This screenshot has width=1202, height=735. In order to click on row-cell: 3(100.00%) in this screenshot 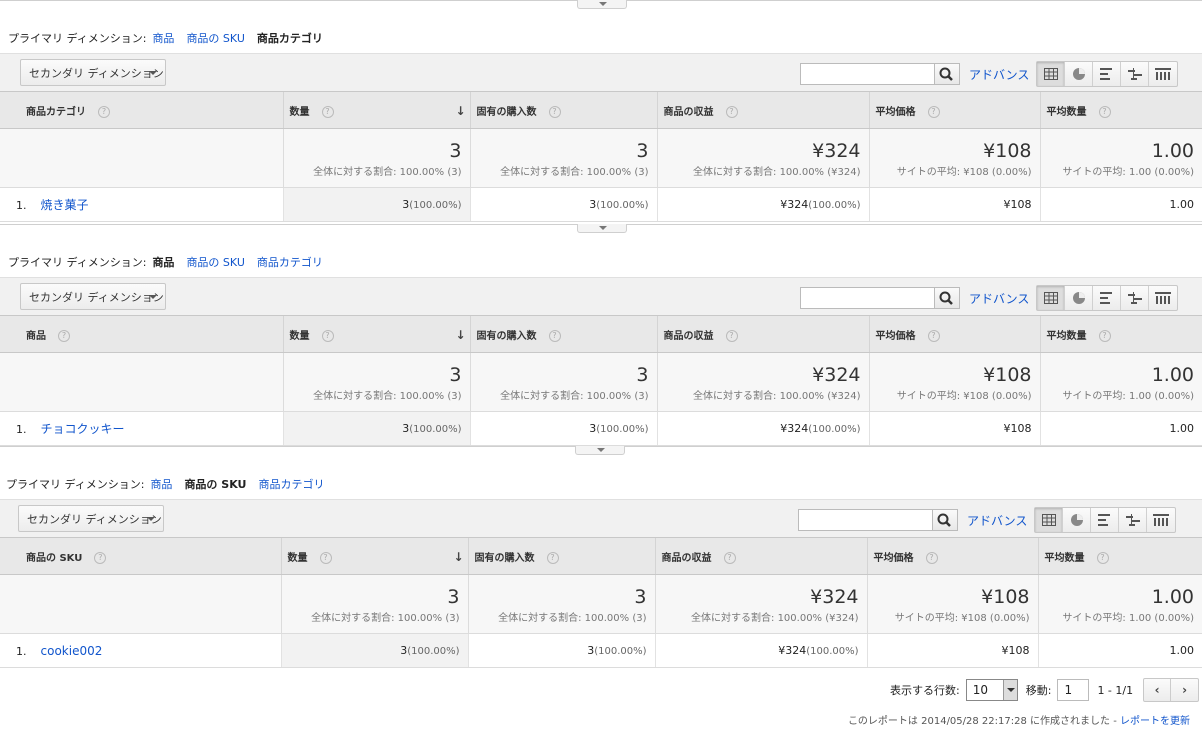, I will do `click(563, 428)`.